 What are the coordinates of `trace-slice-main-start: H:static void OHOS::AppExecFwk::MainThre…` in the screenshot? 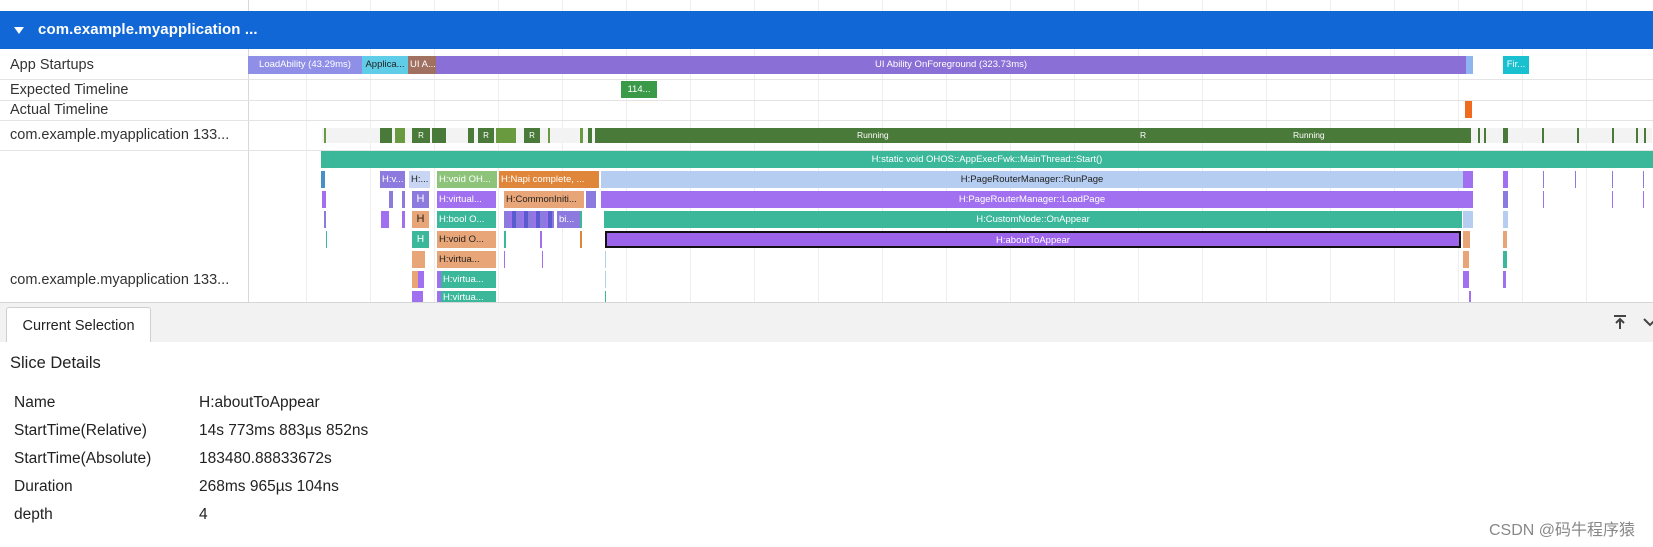 It's located at (987, 159).